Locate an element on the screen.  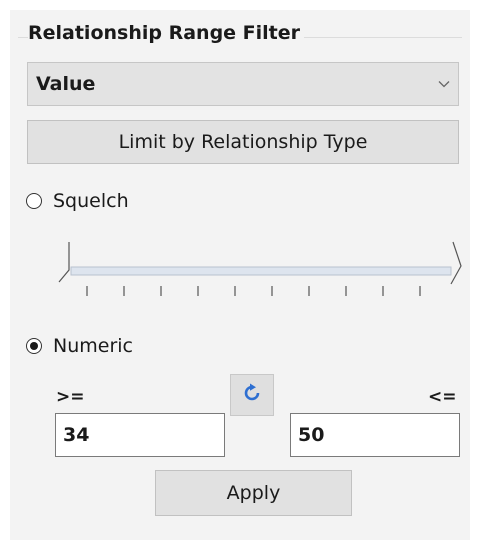
squelch-radio-option: Squelch is located at coordinates (77, 201).